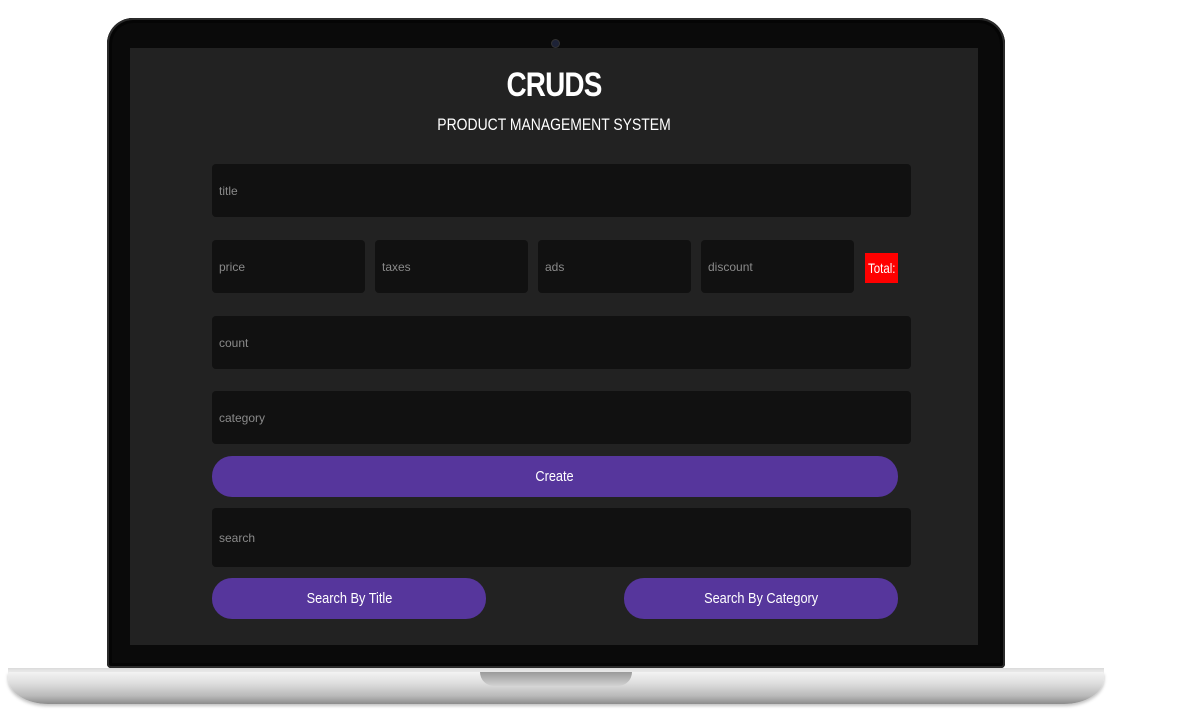  I want to click on search-by-title-button: Search By Title, so click(349, 598).